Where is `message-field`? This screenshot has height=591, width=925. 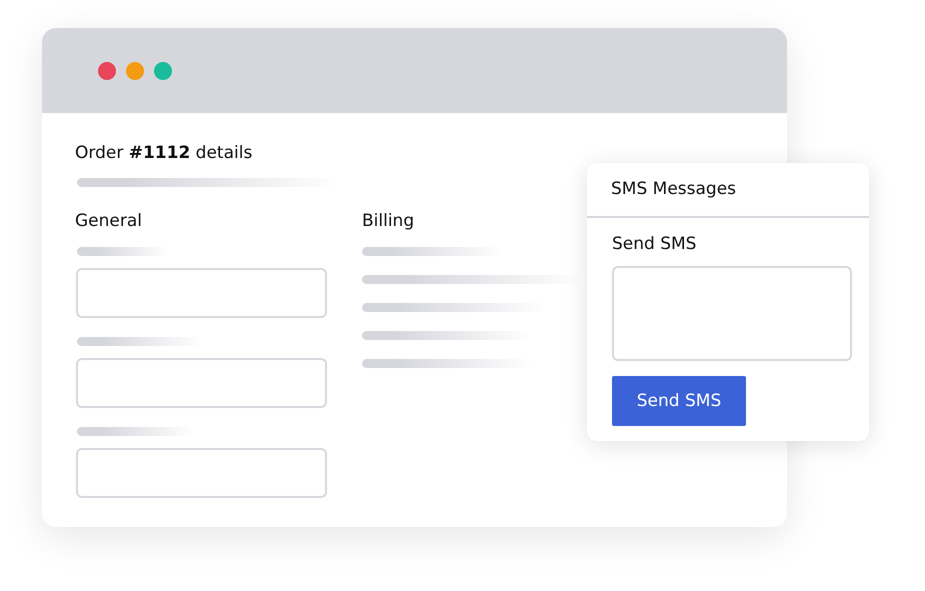 message-field is located at coordinates (732, 313).